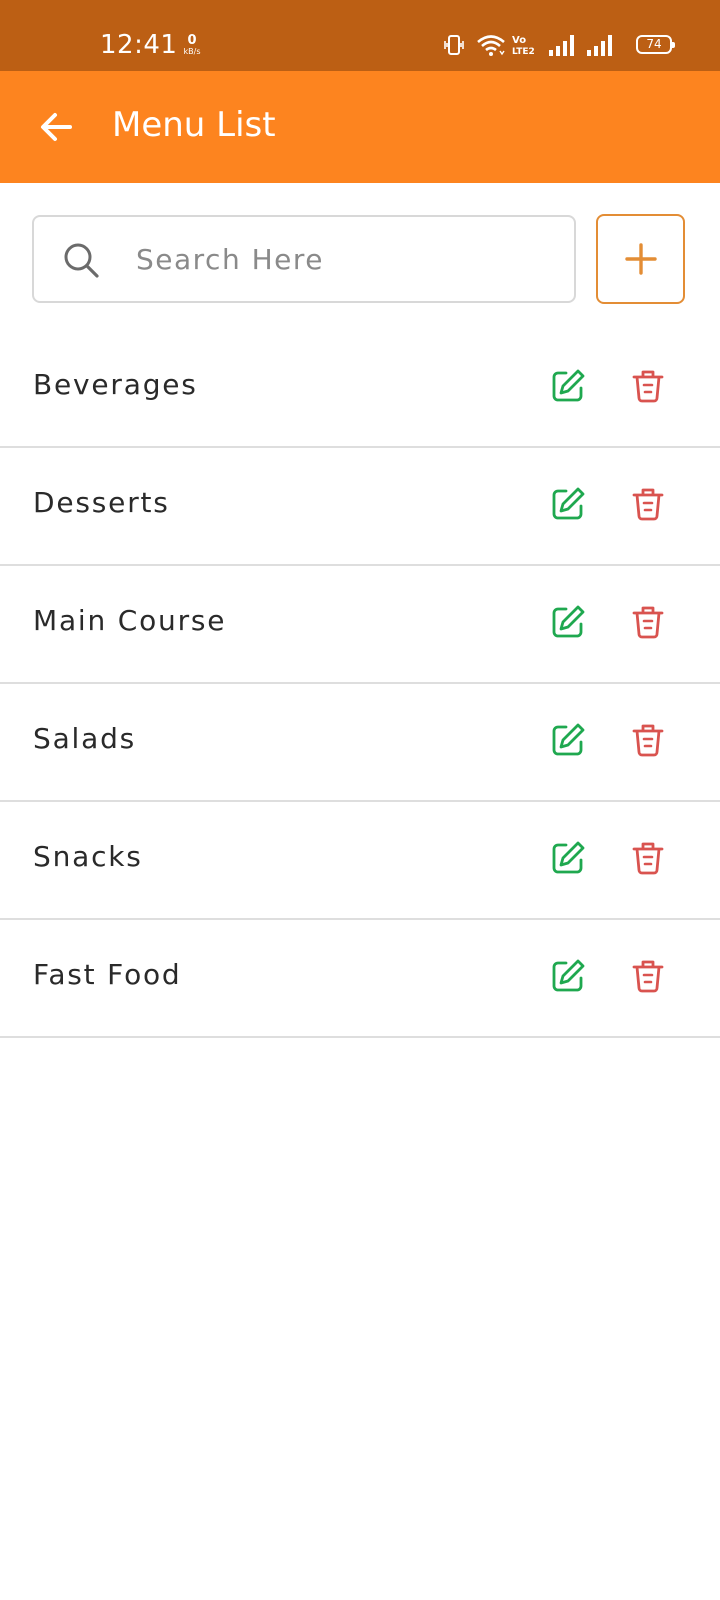 The width and height of the screenshot is (720, 1600). I want to click on list-item-label: Fast Food, so click(107, 974).